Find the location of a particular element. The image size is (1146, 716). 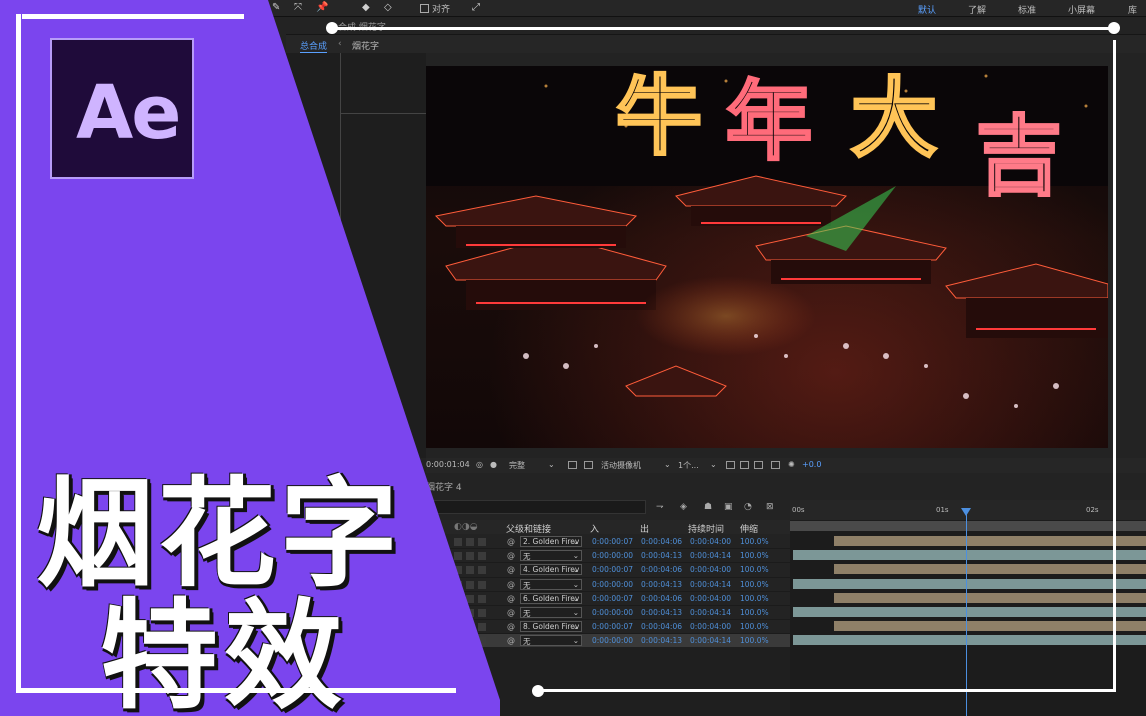

camera-select: 活动摄像机 is located at coordinates (621, 465).